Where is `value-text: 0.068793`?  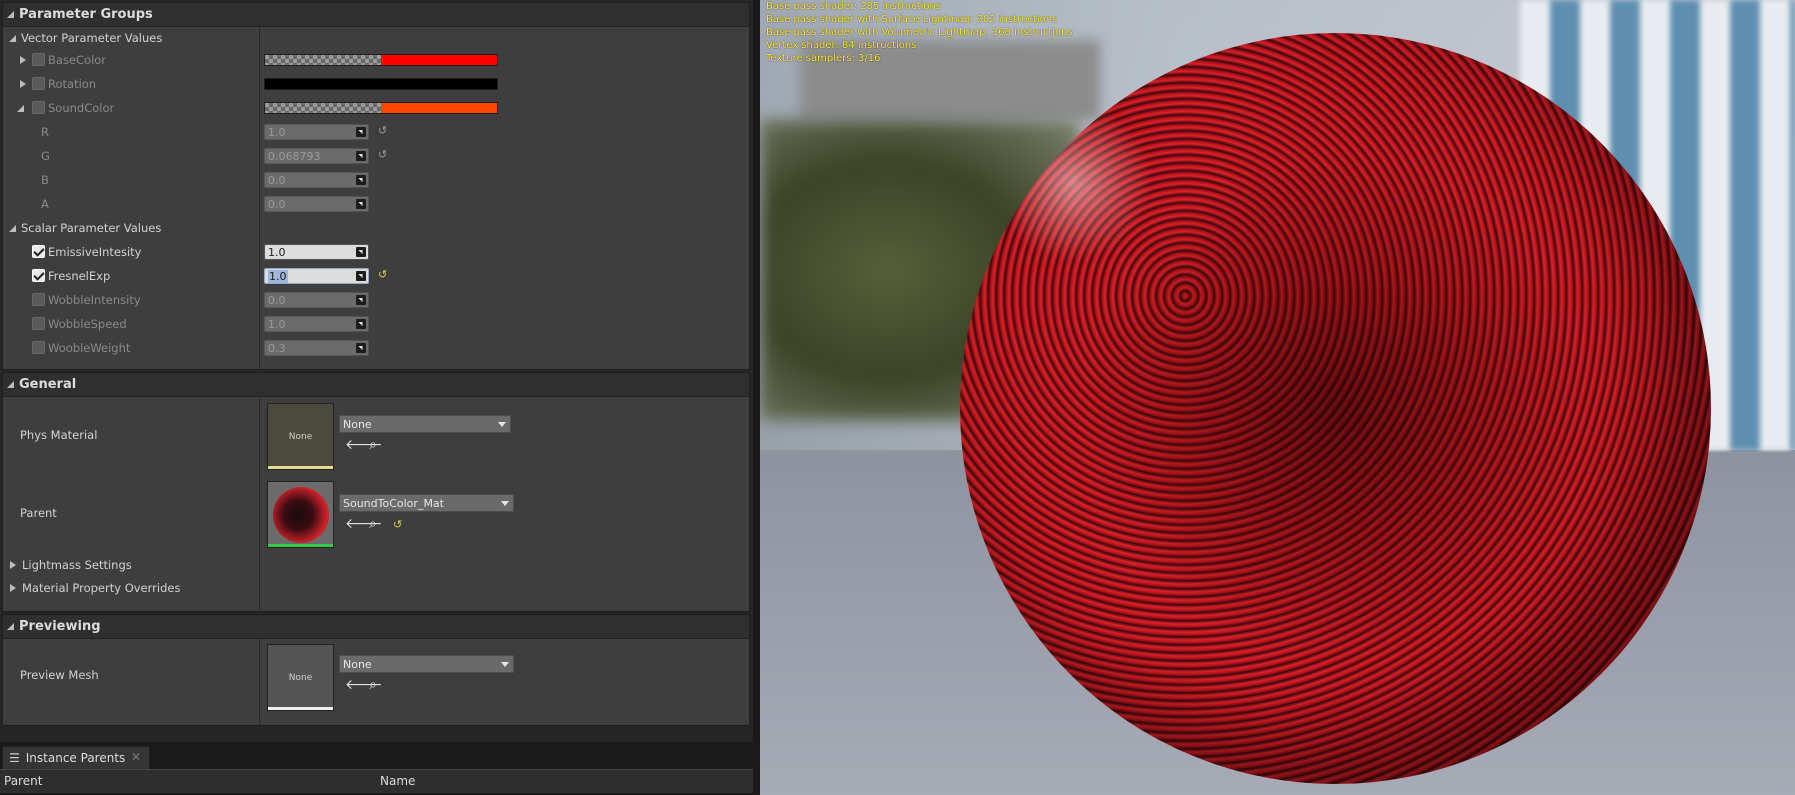
value-text: 0.068793 is located at coordinates (294, 156).